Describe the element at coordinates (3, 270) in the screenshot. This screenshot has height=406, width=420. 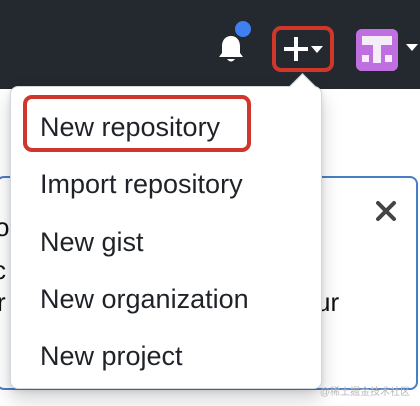
I see `background-text-fragment: c` at that location.